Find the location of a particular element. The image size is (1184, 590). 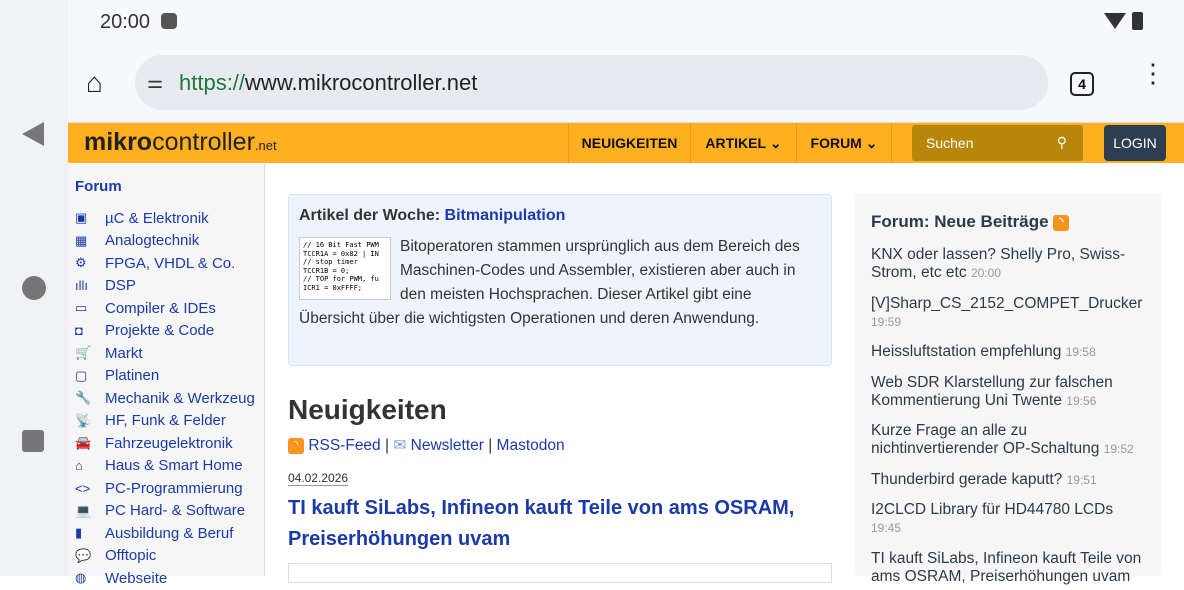

search-placeholder: Suchen is located at coordinates (950, 143).